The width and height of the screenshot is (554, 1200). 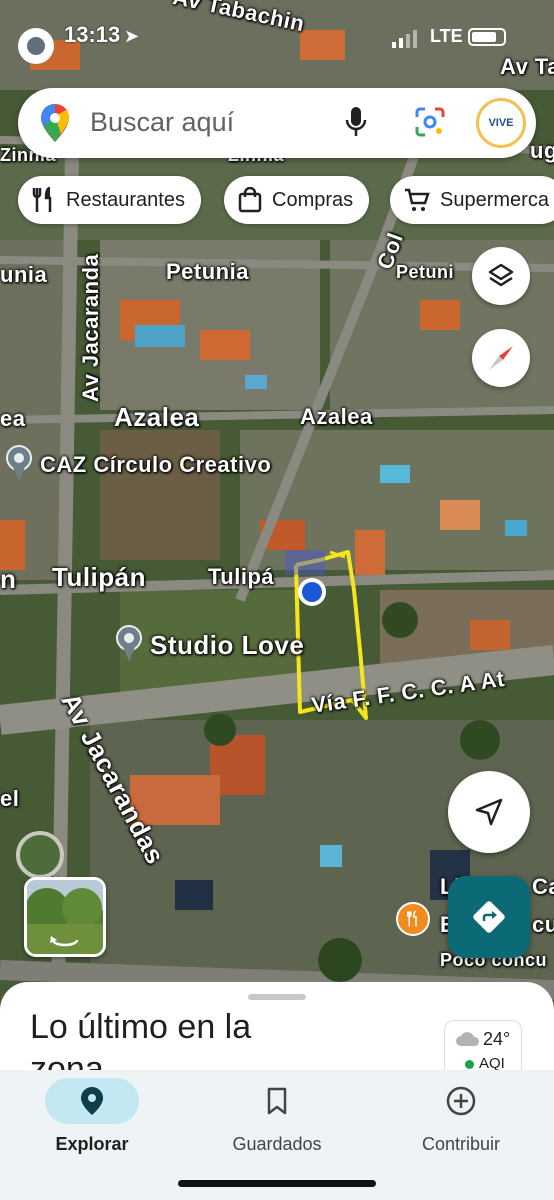 What do you see at coordinates (542, 150) in the screenshot?
I see `street-label-ug: ug` at bounding box center [542, 150].